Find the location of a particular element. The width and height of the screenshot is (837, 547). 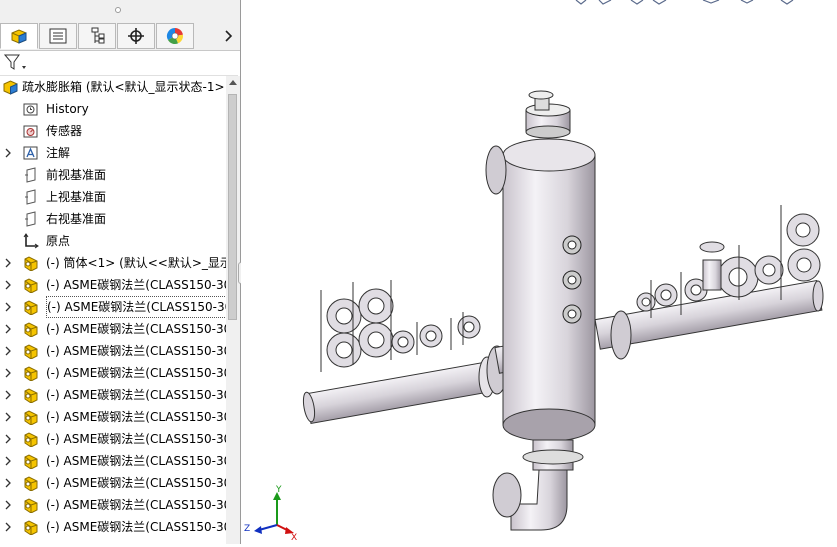

tree-scrollbar is located at coordinates (233, 310).